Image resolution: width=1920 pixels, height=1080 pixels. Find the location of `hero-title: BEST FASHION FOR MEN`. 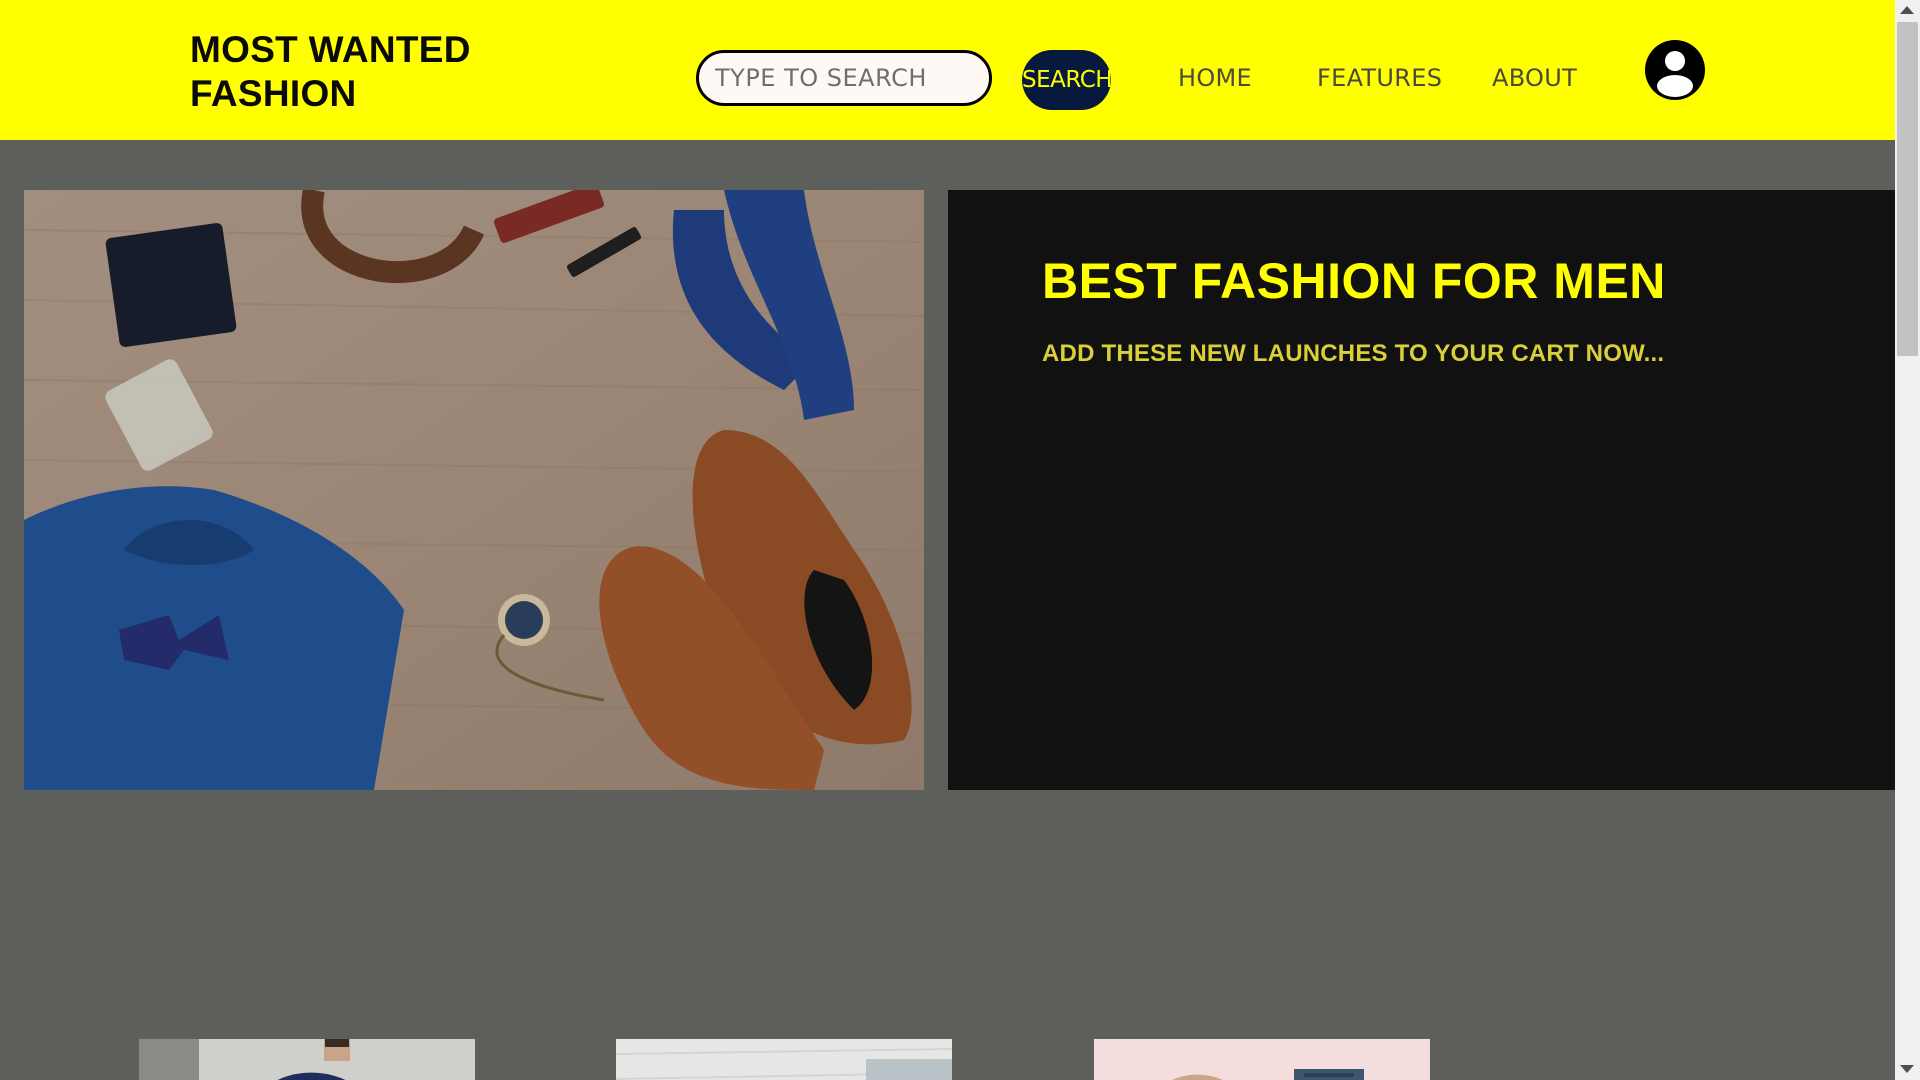

hero-title: BEST FASHION FOR MEN is located at coordinates (1354, 281).